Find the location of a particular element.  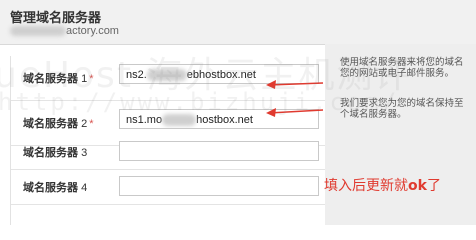

nameserver-label-num: 1 is located at coordinates (84, 79).